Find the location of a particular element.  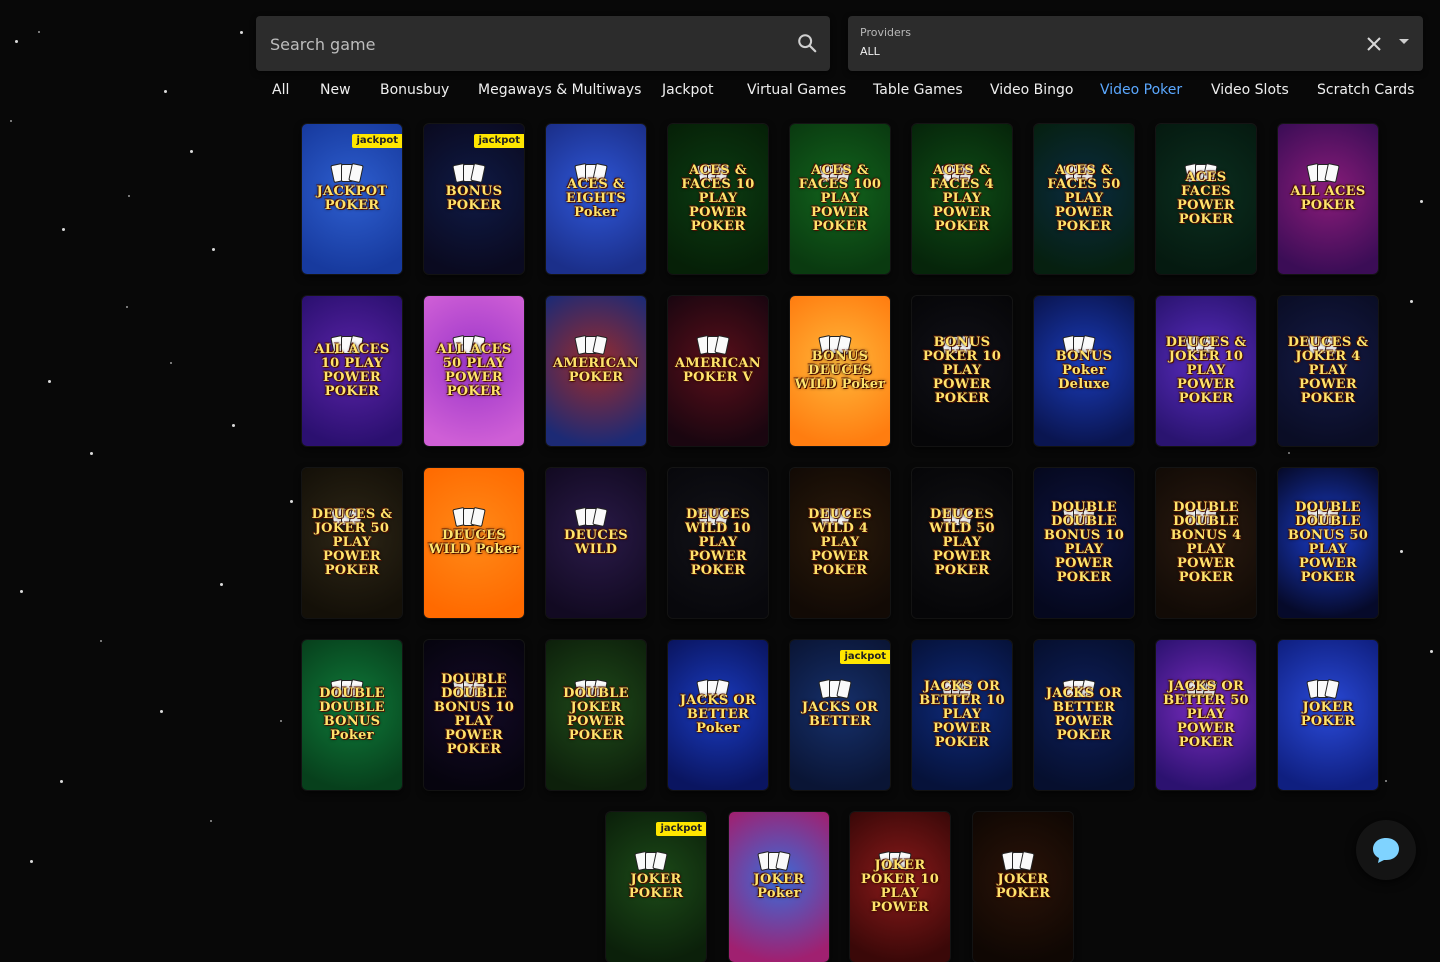

game-tile: AMERICAN POKER V is located at coordinates (718, 371).